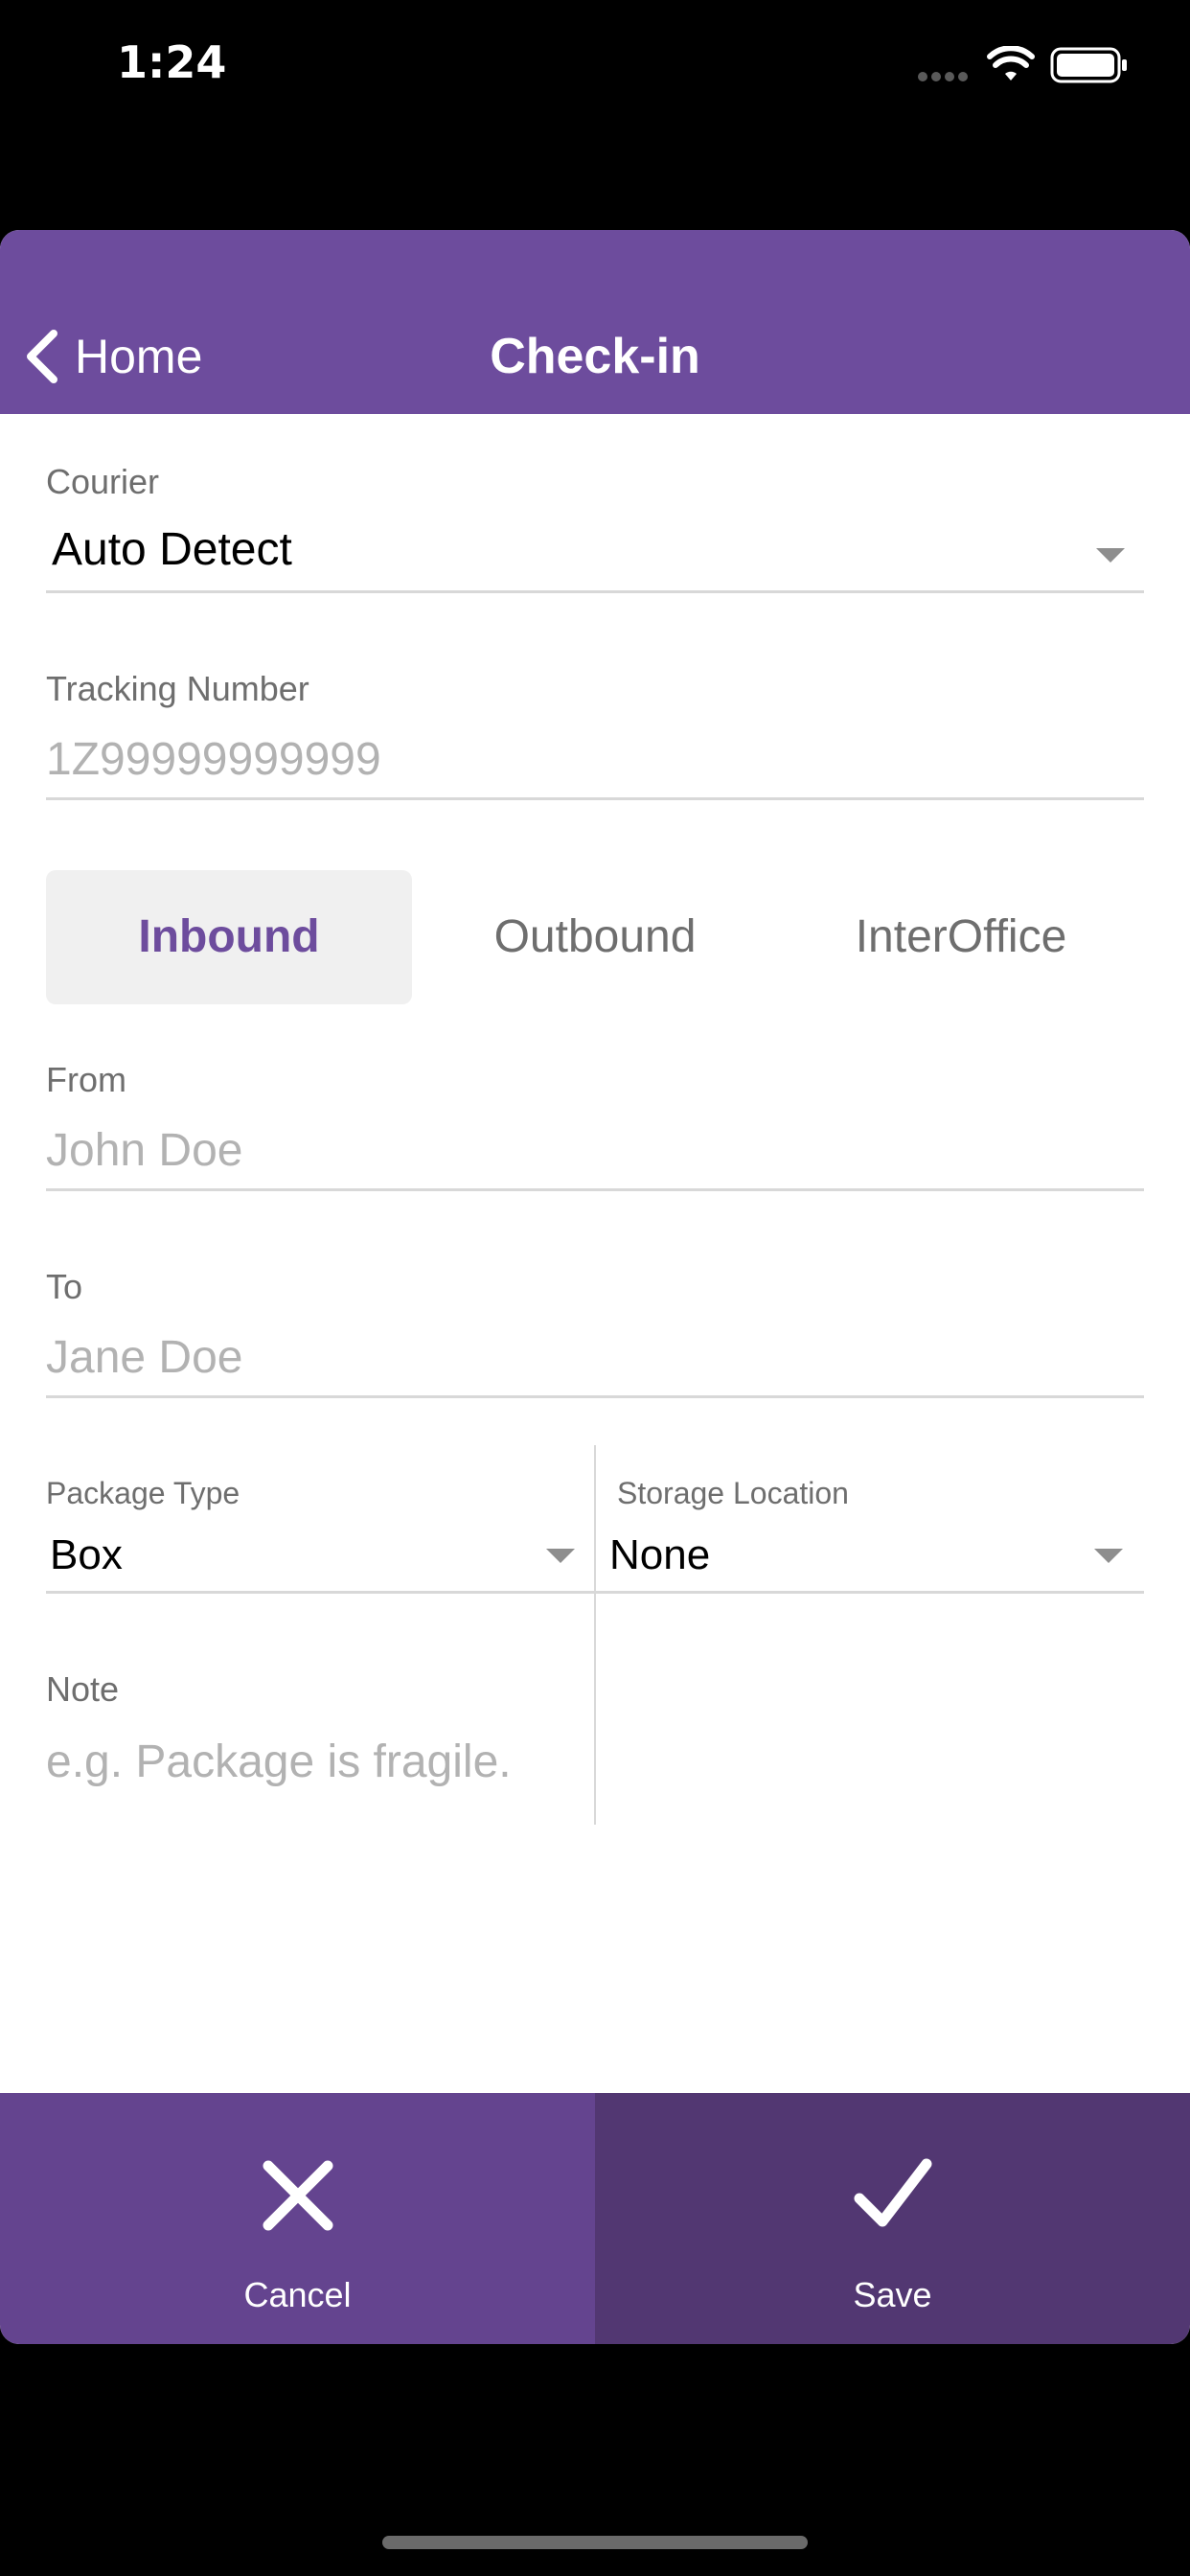 The width and height of the screenshot is (1190, 2576). Describe the element at coordinates (945, 77) in the screenshot. I see `cellular-signal-icon` at that location.